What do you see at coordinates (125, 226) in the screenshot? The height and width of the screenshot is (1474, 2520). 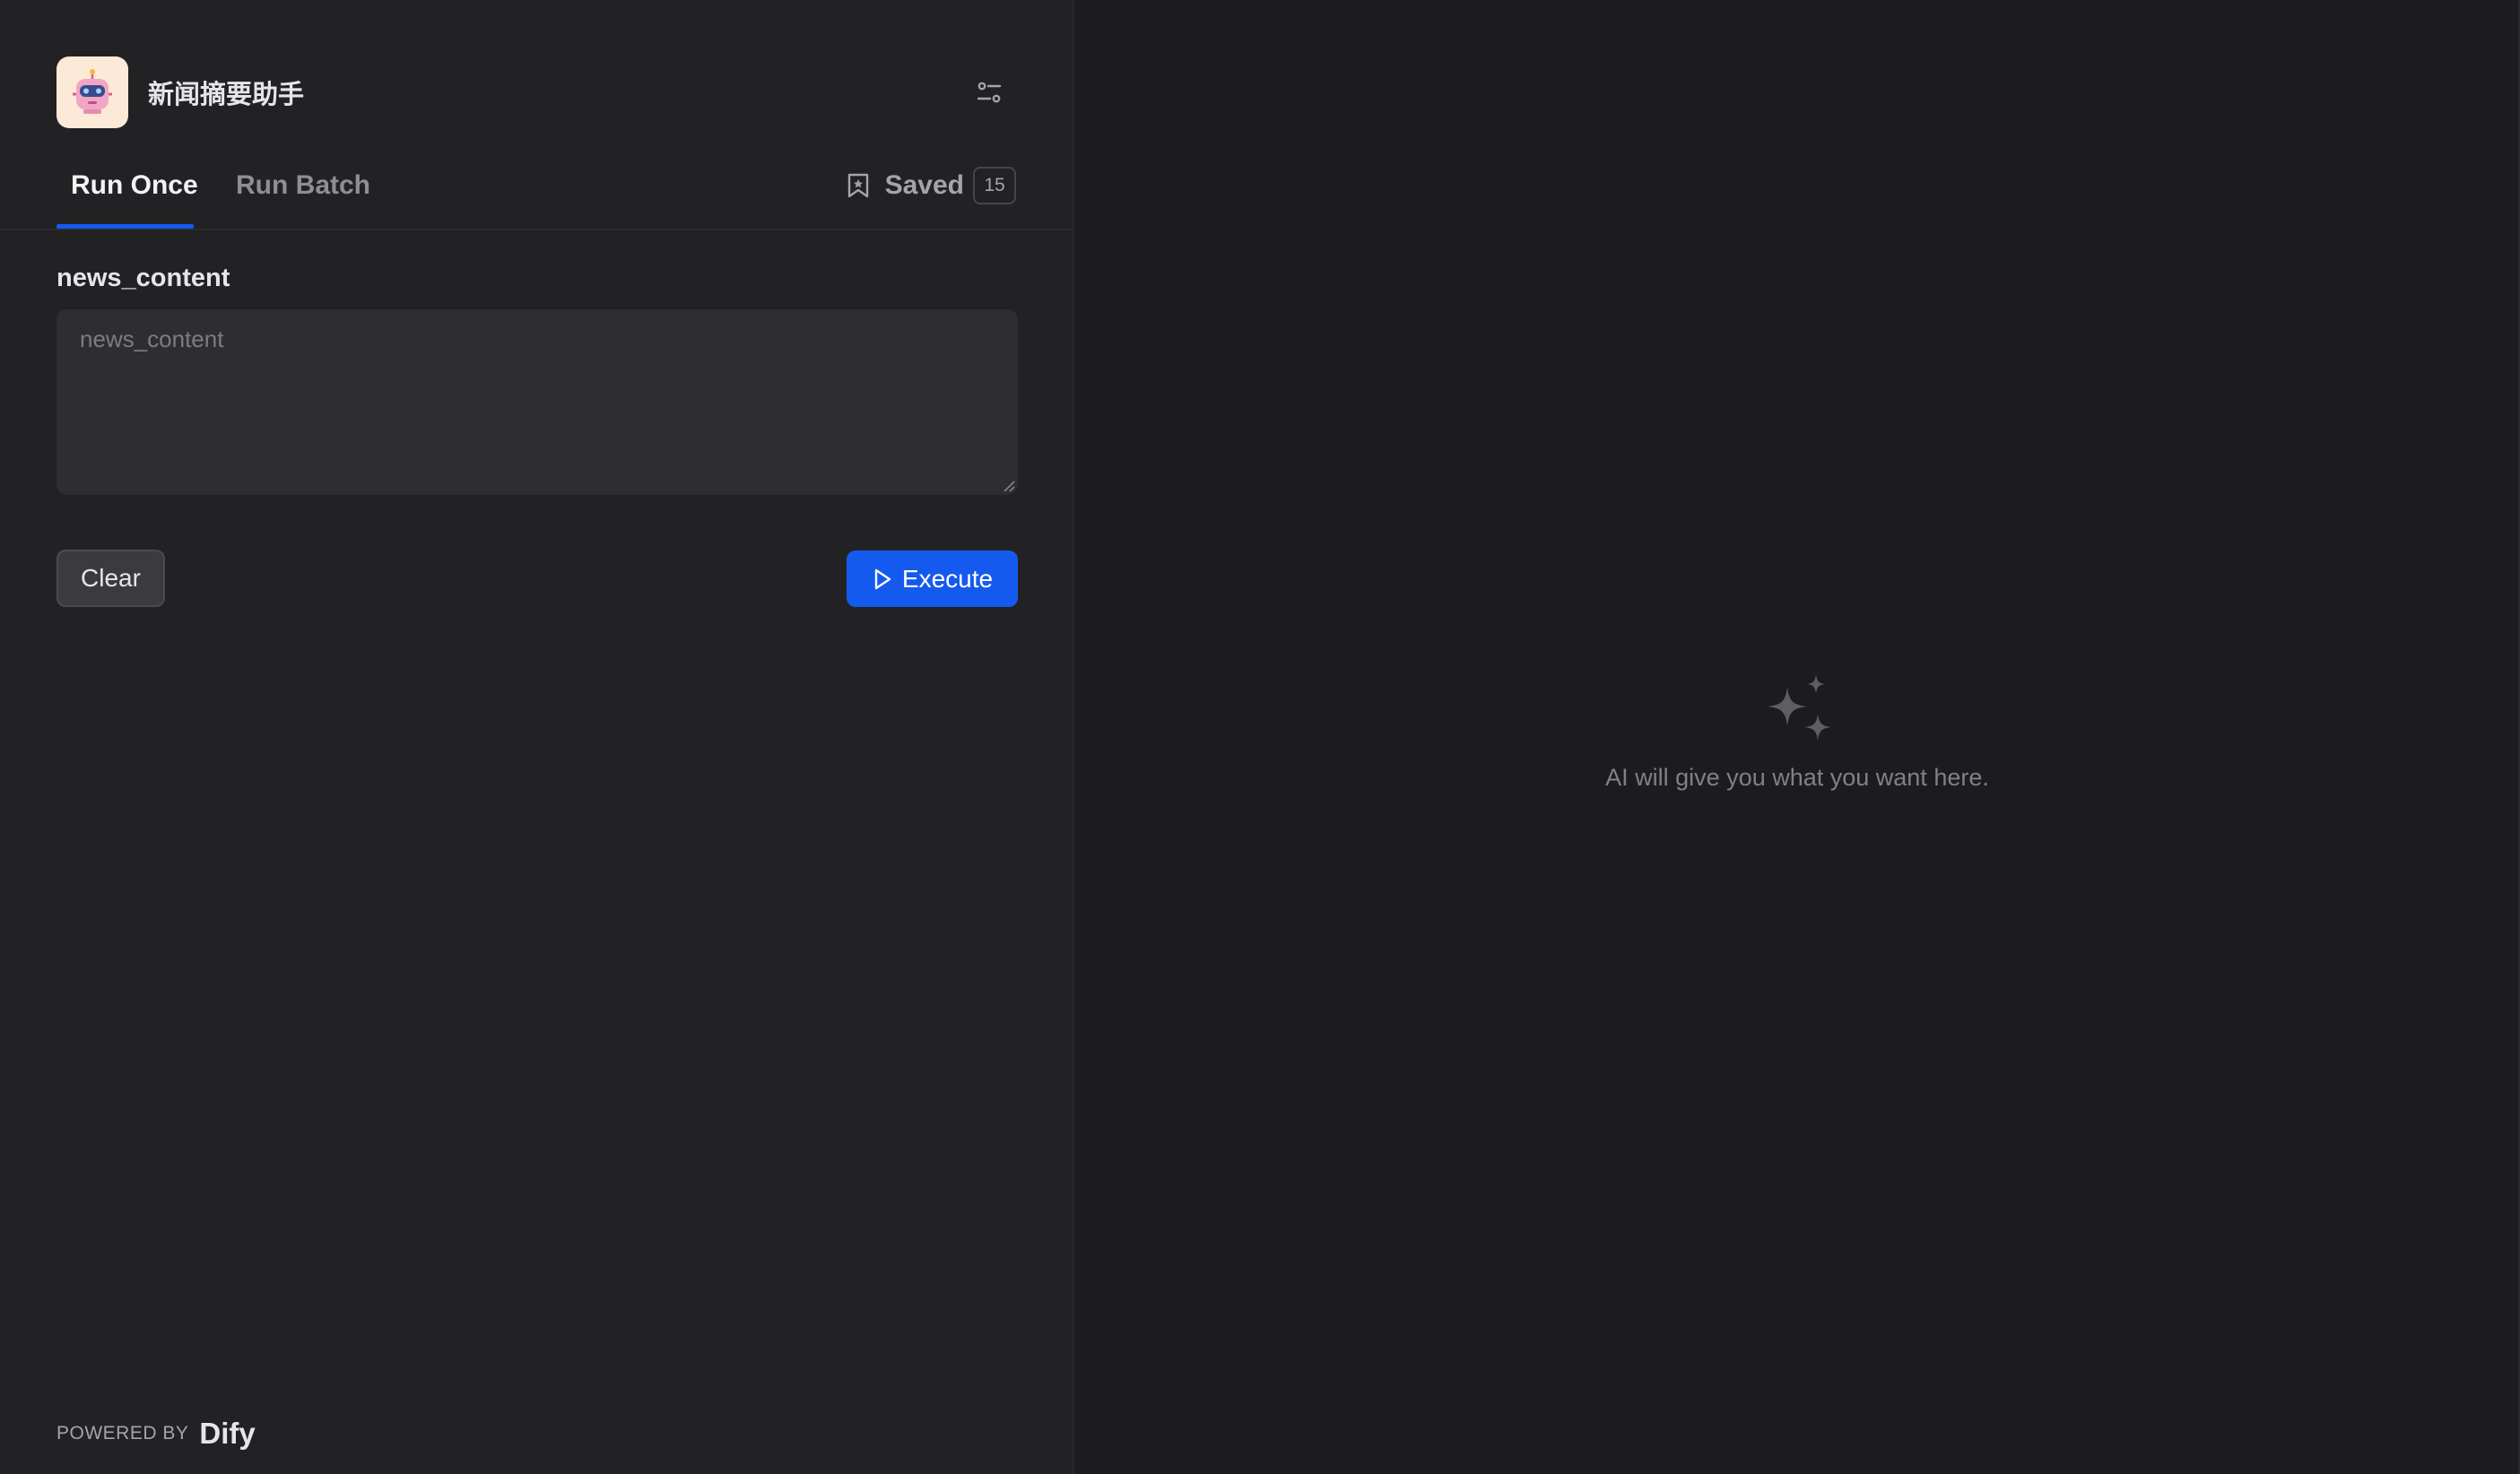 I see `active-tab-indicator` at bounding box center [125, 226].